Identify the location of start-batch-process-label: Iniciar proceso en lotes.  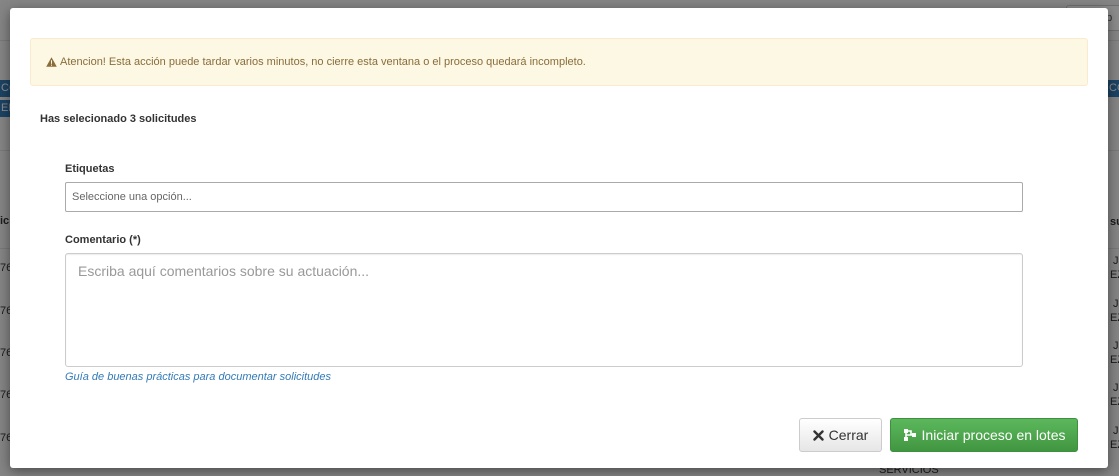
(993, 435).